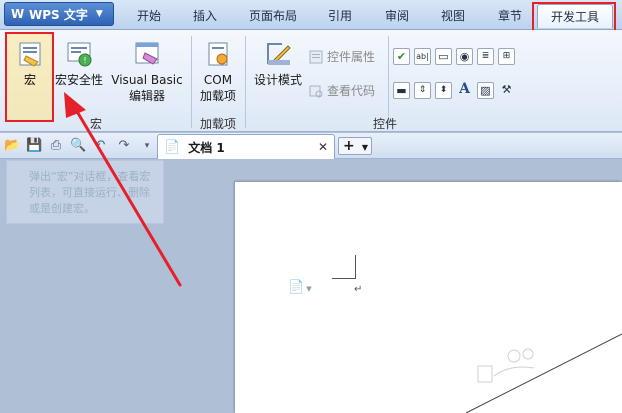 This screenshot has width=622, height=413. What do you see at coordinates (506, 365) in the screenshot?
I see `watermark-icon` at bounding box center [506, 365].